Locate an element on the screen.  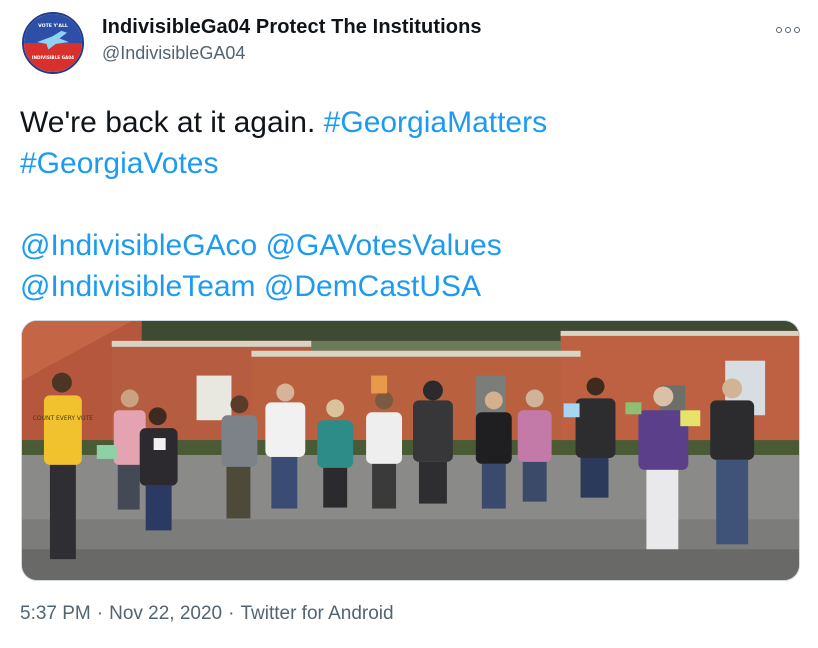
photo-sign-text: COUNT EVERY VOTE is located at coordinates (63, 418).